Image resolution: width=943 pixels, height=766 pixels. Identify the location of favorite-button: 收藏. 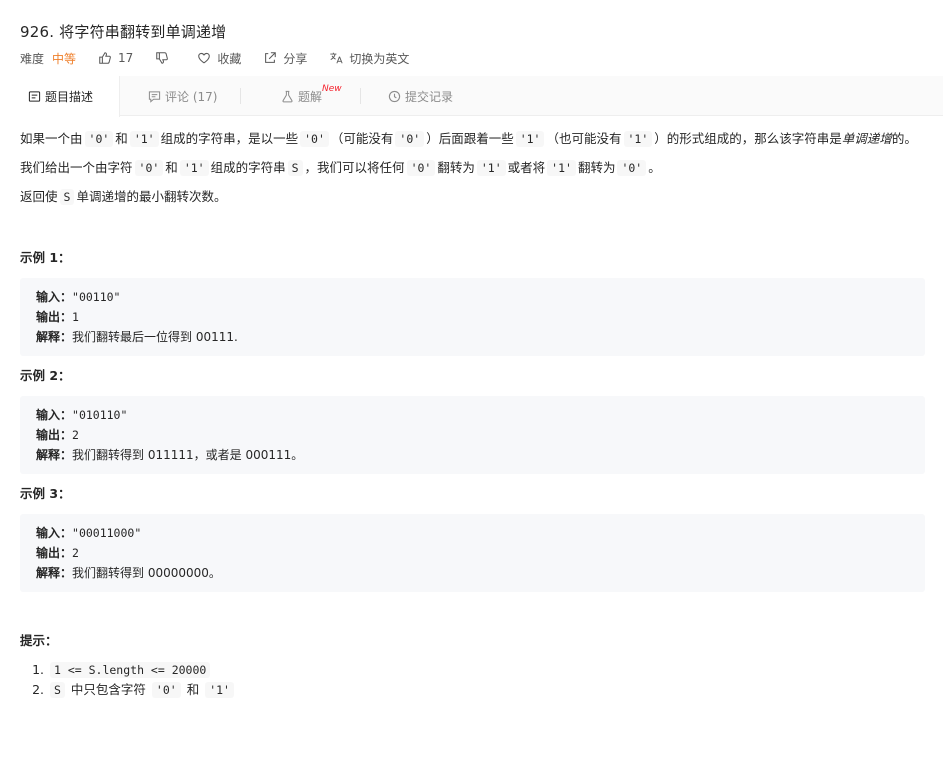
(219, 58).